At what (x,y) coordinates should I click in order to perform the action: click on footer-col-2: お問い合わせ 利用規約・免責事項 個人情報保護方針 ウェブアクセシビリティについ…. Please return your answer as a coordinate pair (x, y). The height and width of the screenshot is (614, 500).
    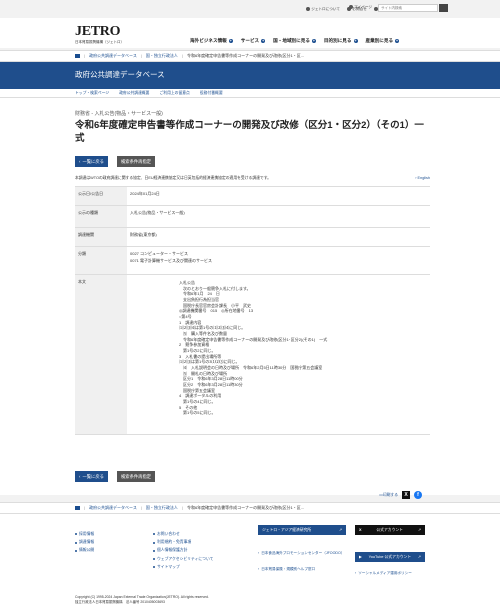
    Looking at the image, I should click on (183, 552).